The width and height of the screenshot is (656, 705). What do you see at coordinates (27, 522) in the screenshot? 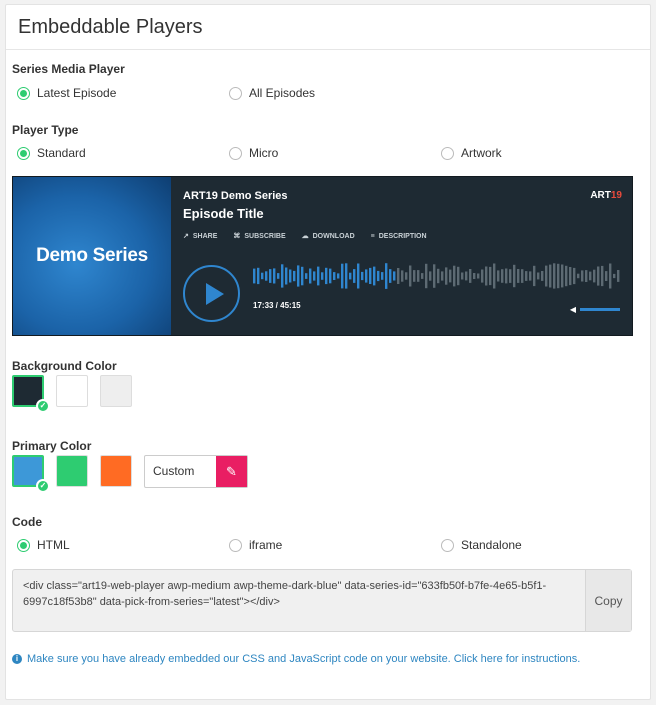
I see `code-label: Code` at bounding box center [27, 522].